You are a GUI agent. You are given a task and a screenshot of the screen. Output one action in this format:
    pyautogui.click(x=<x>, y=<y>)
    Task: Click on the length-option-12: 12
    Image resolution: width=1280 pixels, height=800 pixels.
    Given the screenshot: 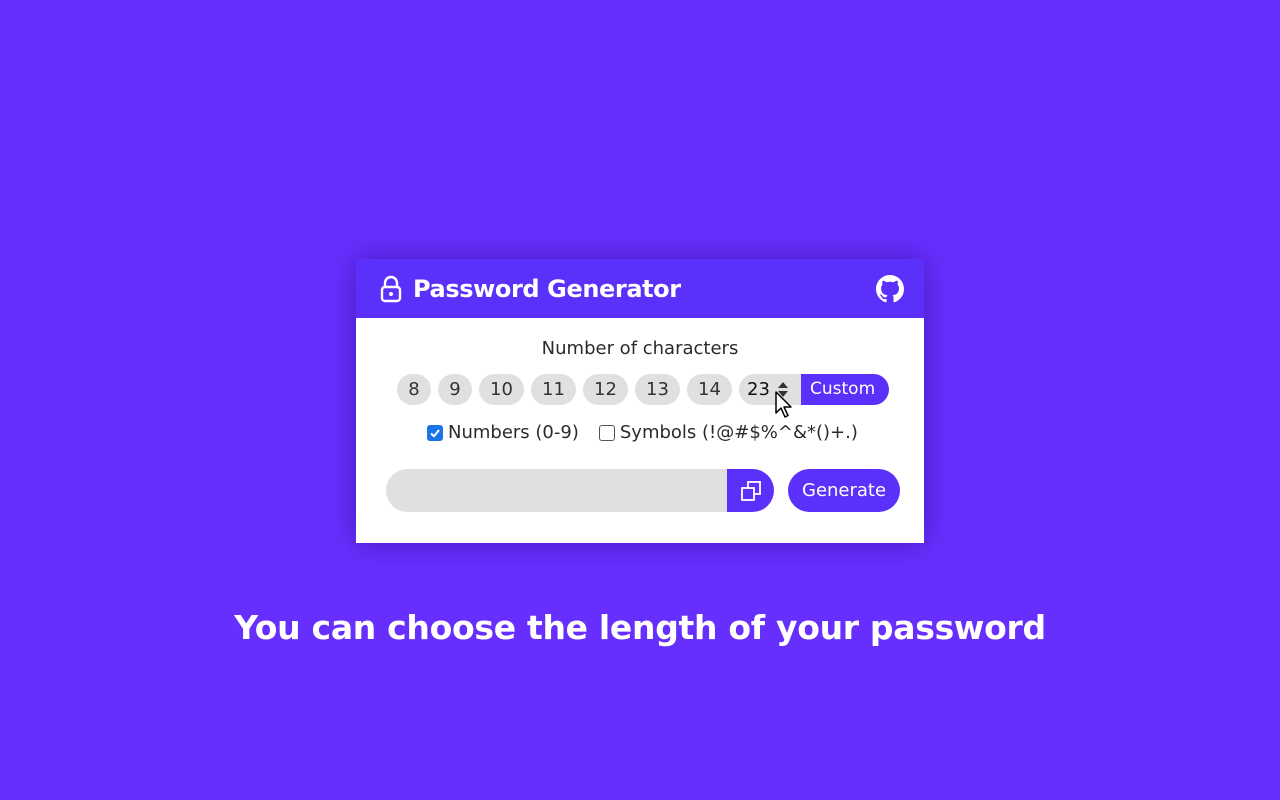 What is the action you would take?
    pyautogui.click(x=605, y=389)
    